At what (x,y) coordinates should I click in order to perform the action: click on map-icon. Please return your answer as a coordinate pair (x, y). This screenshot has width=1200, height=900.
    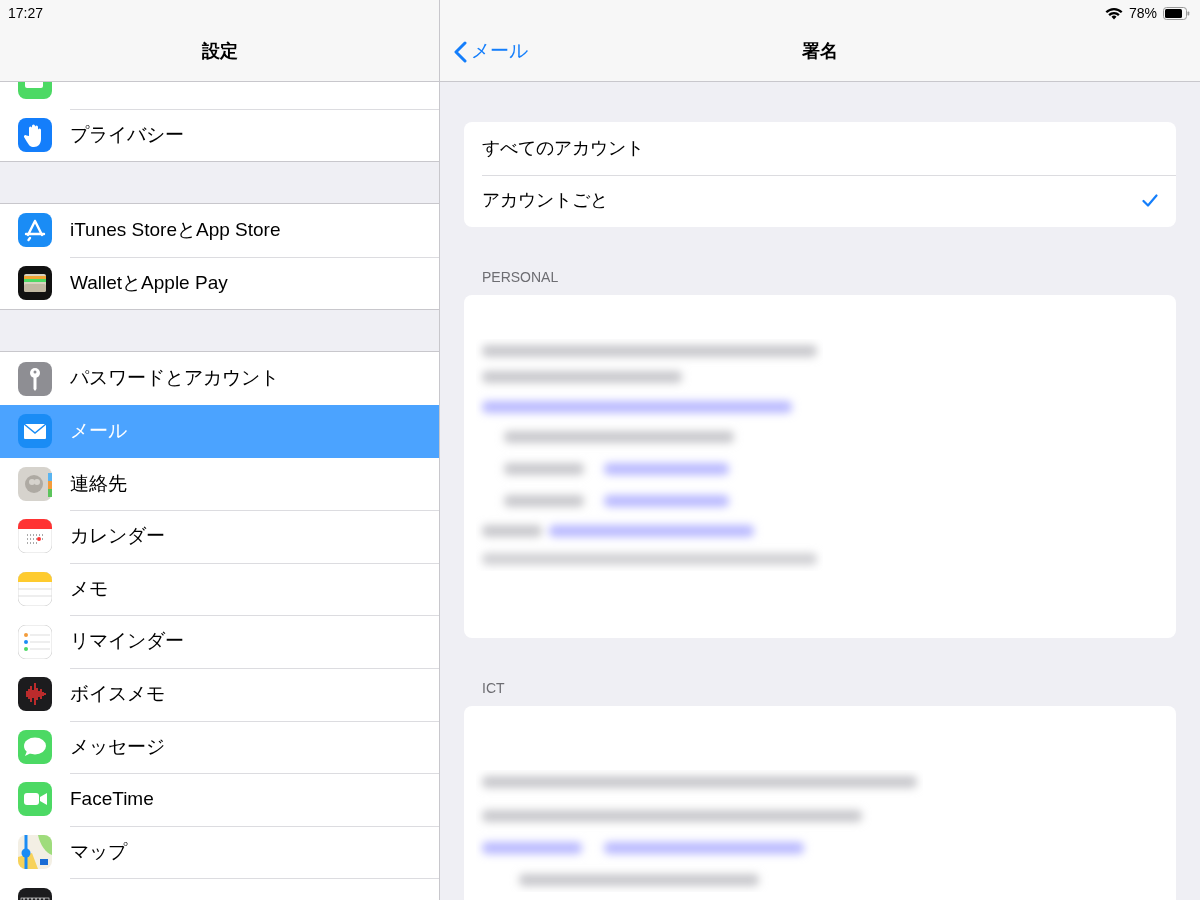
    Looking at the image, I should click on (35, 852).